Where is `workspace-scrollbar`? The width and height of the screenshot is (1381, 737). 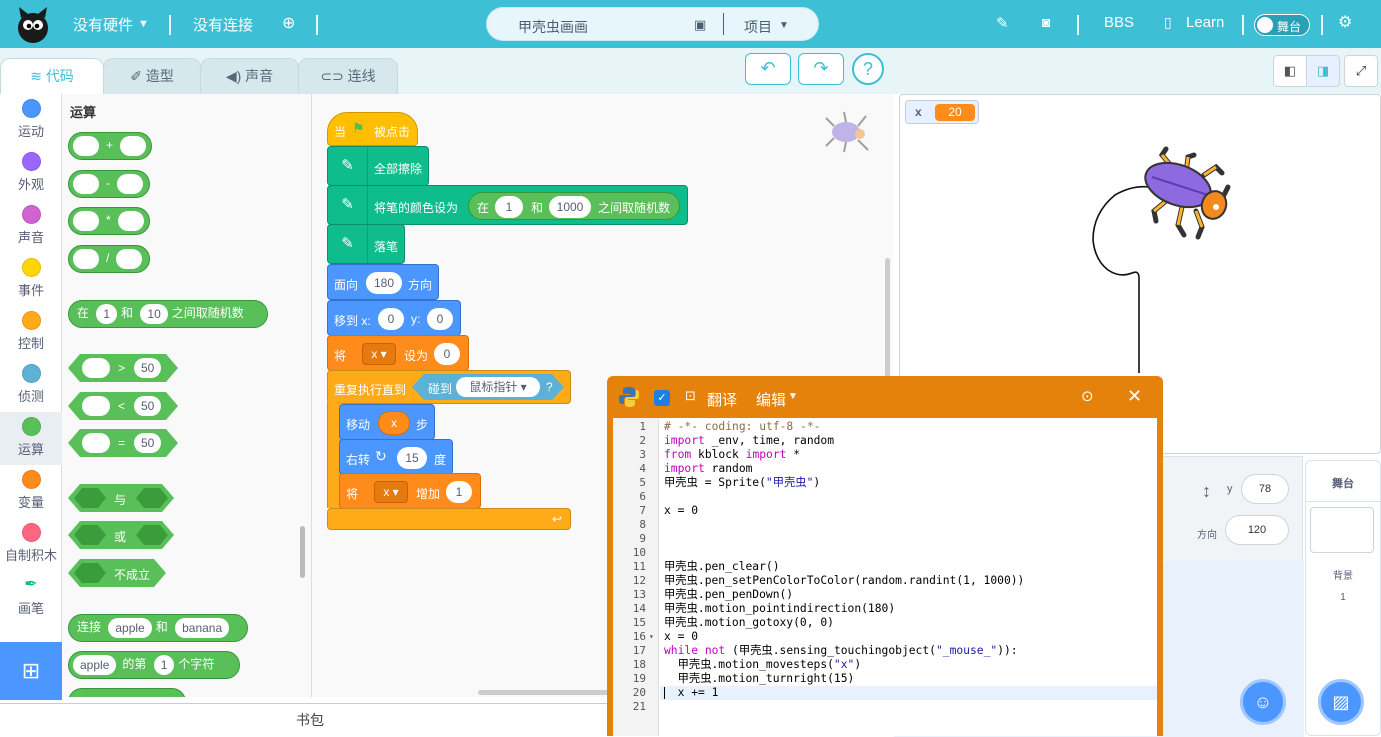
workspace-scrollbar is located at coordinates (887, 318).